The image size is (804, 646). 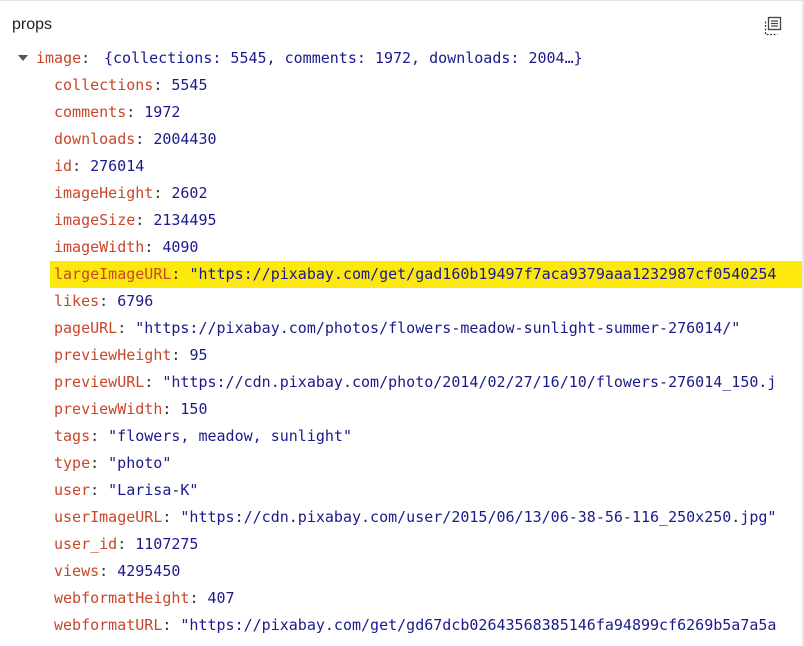 I want to click on property-key: collections, so click(x=104, y=85).